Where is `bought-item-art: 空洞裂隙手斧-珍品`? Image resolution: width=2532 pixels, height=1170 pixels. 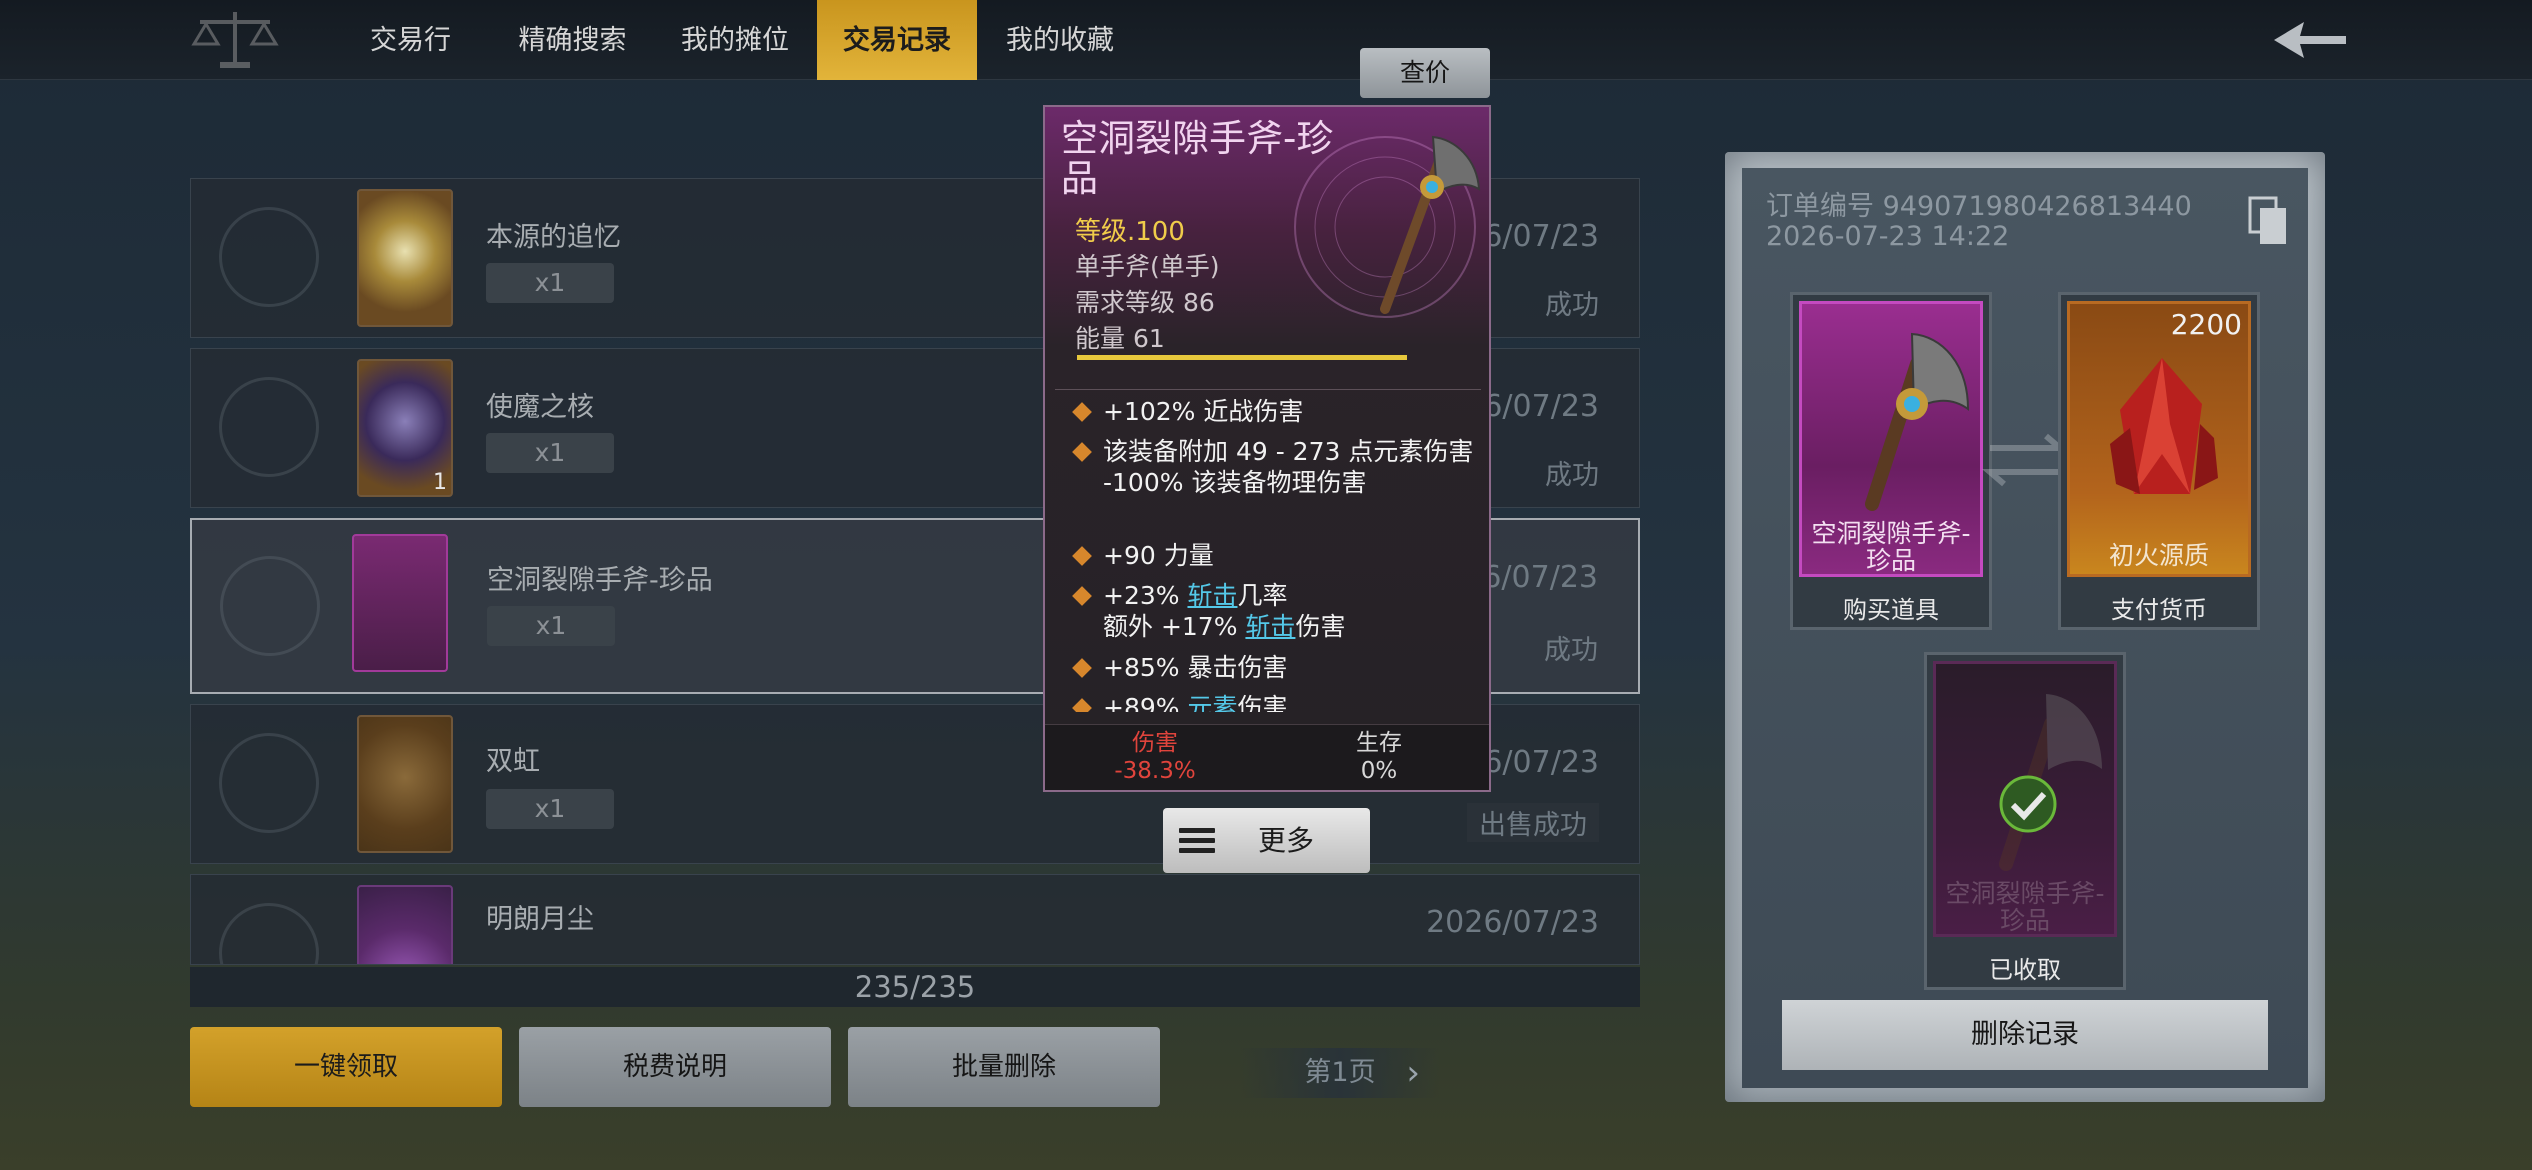
bought-item-art: 空洞裂隙手斧-珍品 is located at coordinates (1891, 439).